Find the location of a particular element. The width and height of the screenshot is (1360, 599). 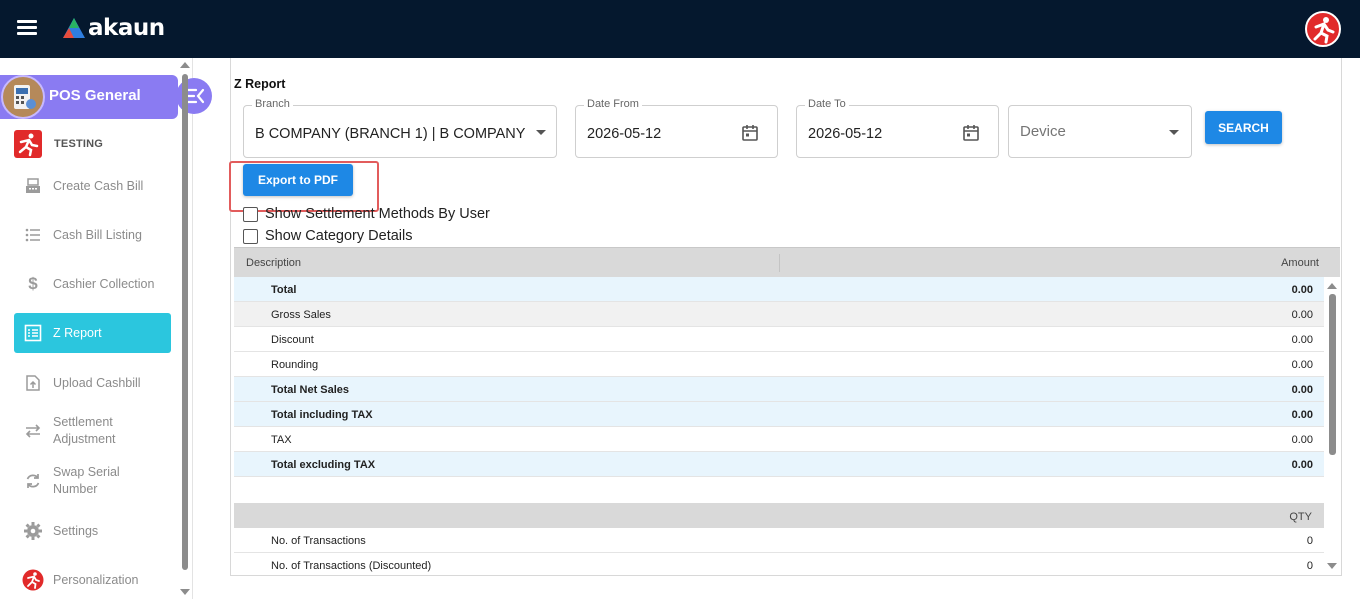

table-row: Total including TAX 0.00 is located at coordinates (779, 414).